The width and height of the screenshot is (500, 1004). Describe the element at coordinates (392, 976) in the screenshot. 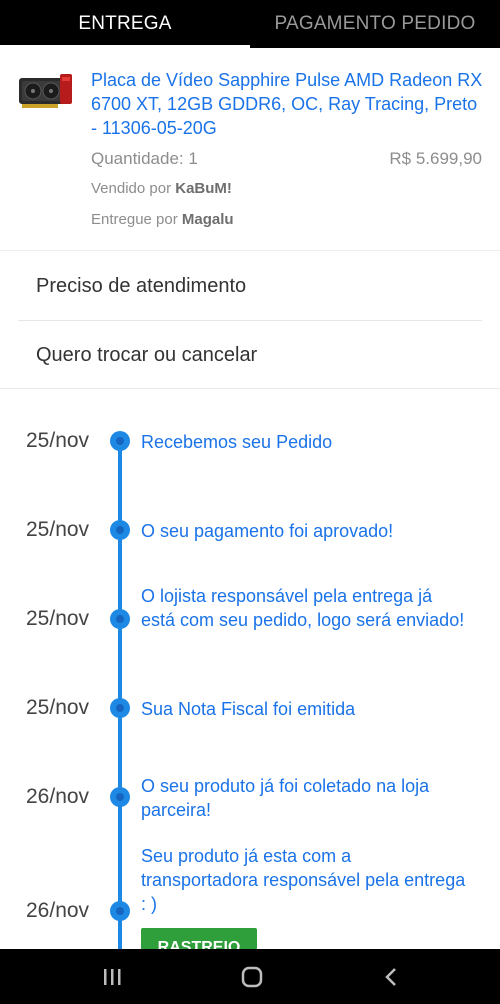

I see `back-icon` at that location.